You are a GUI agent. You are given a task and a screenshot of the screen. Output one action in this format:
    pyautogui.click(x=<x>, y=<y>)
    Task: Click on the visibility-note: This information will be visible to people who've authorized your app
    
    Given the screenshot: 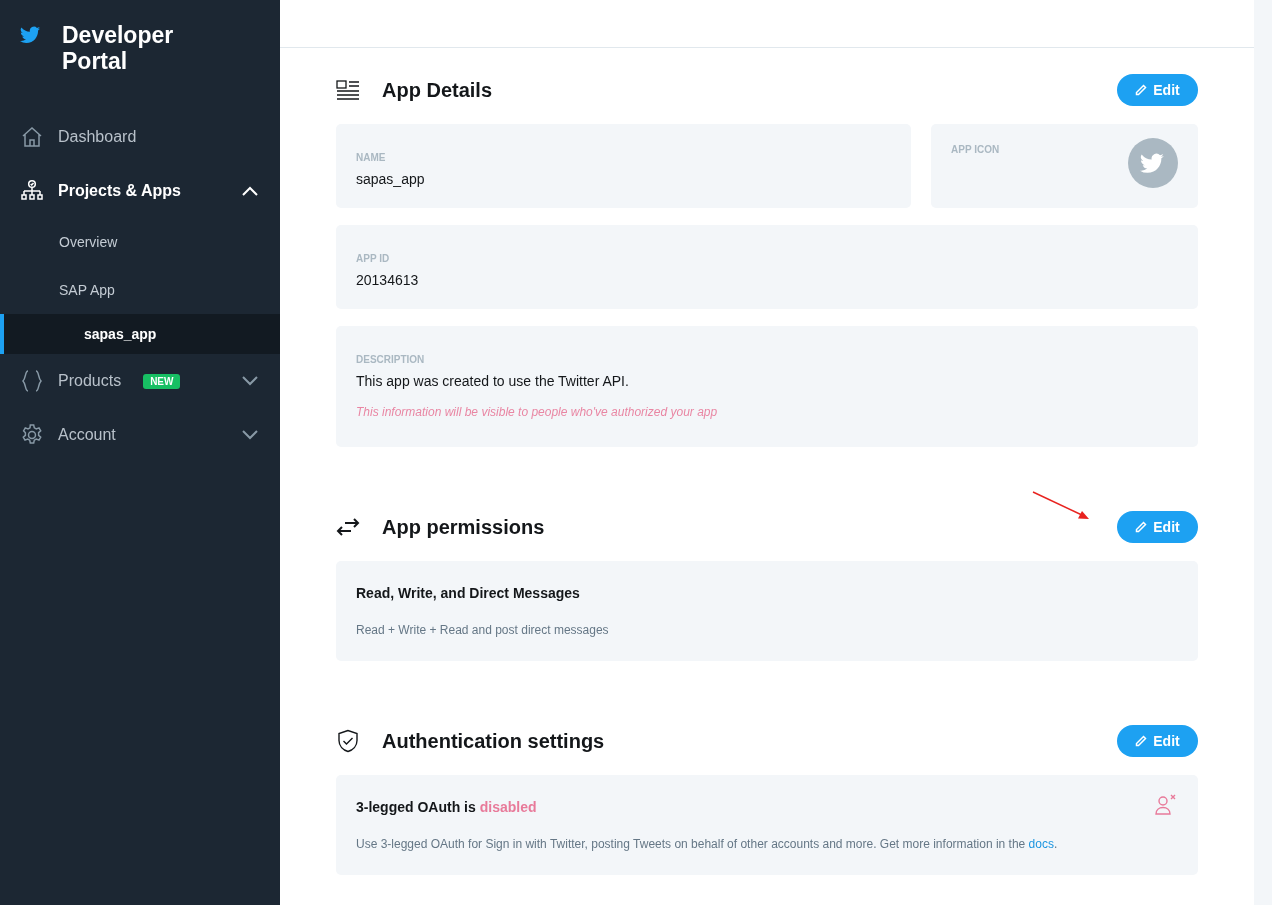 What is the action you would take?
    pyautogui.click(x=537, y=412)
    